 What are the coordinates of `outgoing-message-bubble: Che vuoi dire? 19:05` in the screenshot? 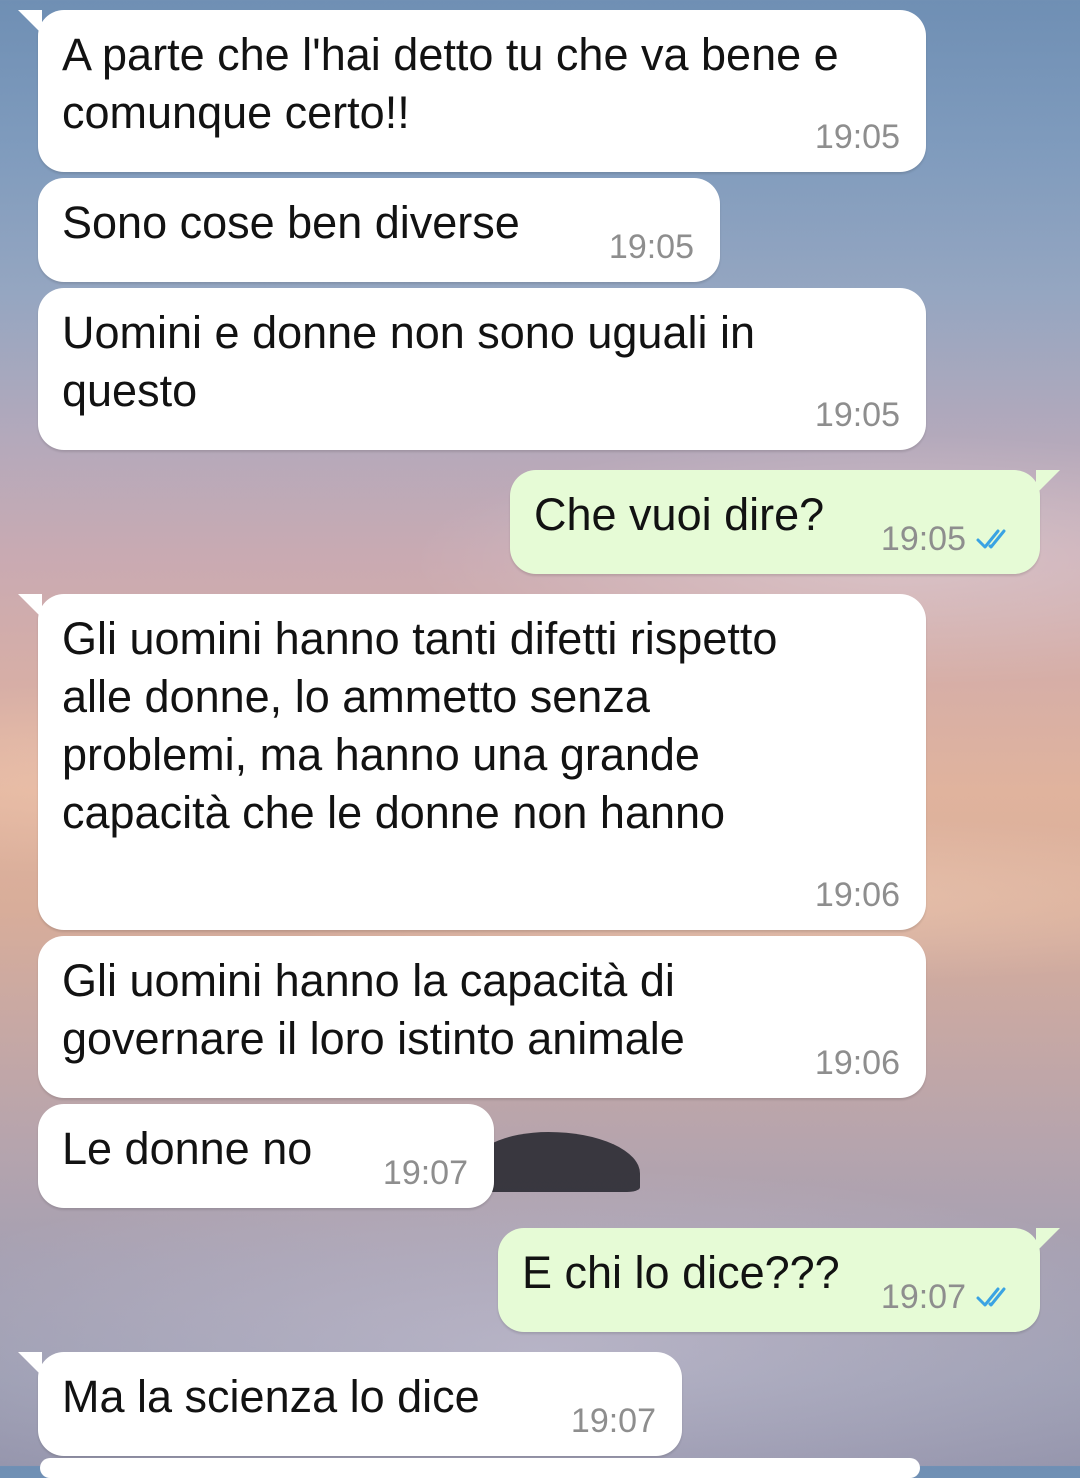 It's located at (785, 522).